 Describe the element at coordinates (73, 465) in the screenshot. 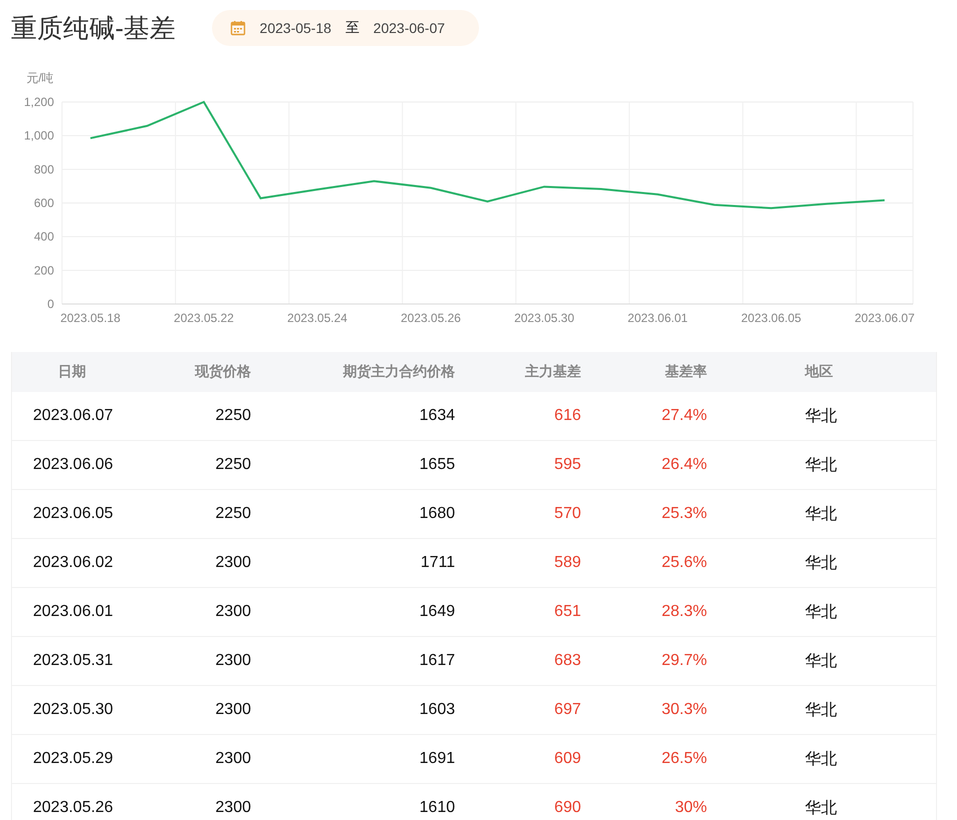

I see `table-cell-text: 2023.06.06` at that location.